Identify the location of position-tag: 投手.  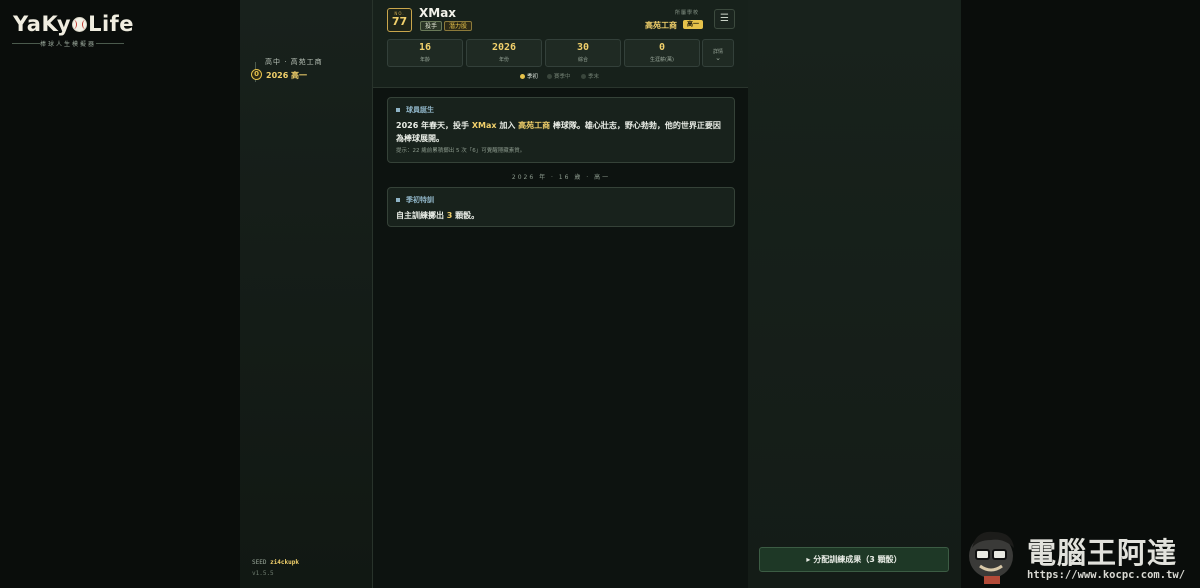
(431, 26).